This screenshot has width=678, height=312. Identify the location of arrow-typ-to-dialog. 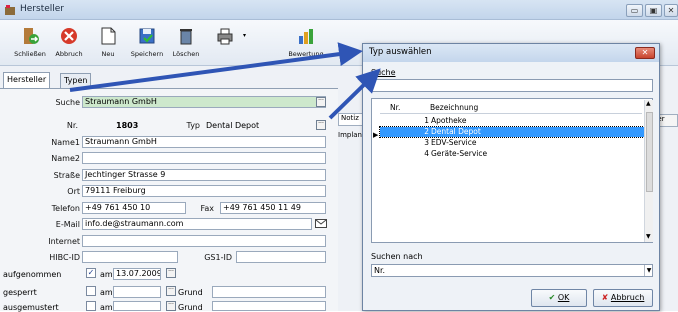
(354, 94).